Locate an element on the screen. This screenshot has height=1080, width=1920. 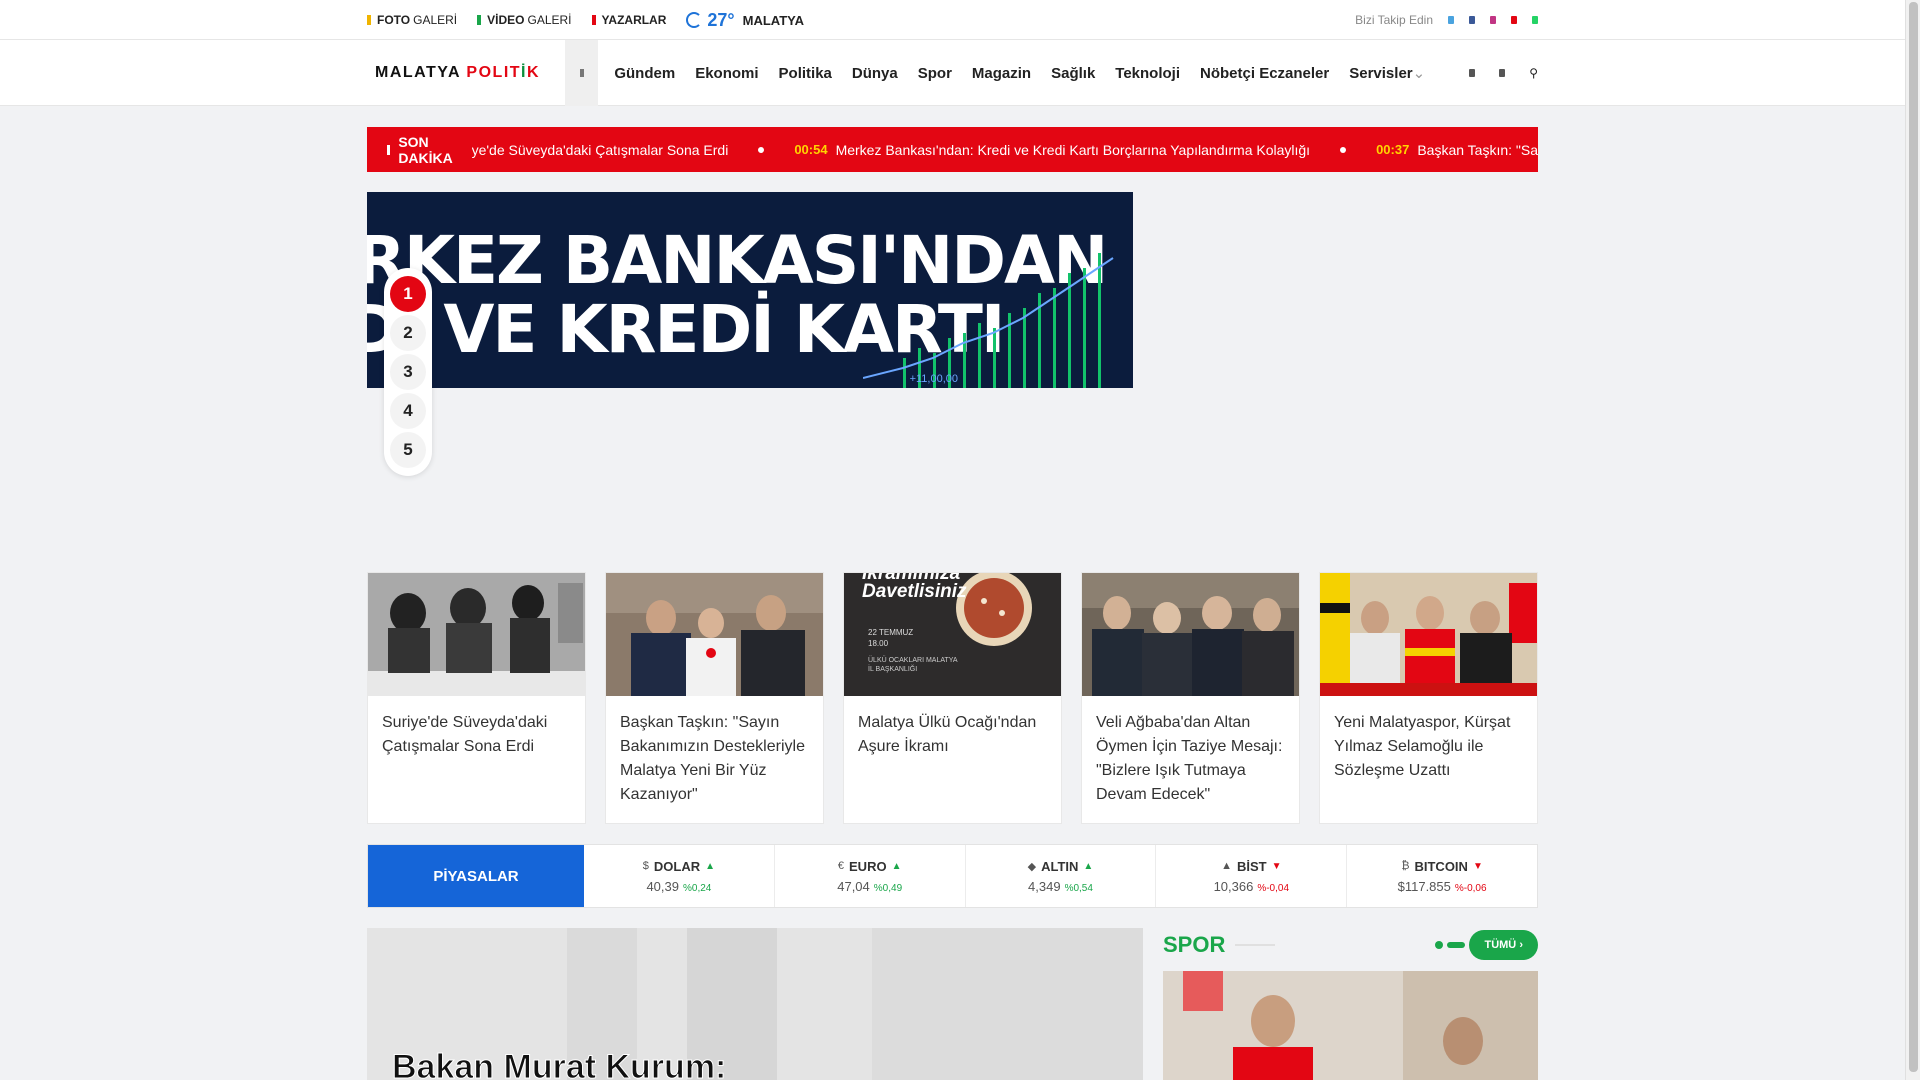
instagram-icon is located at coordinates (1493, 20).